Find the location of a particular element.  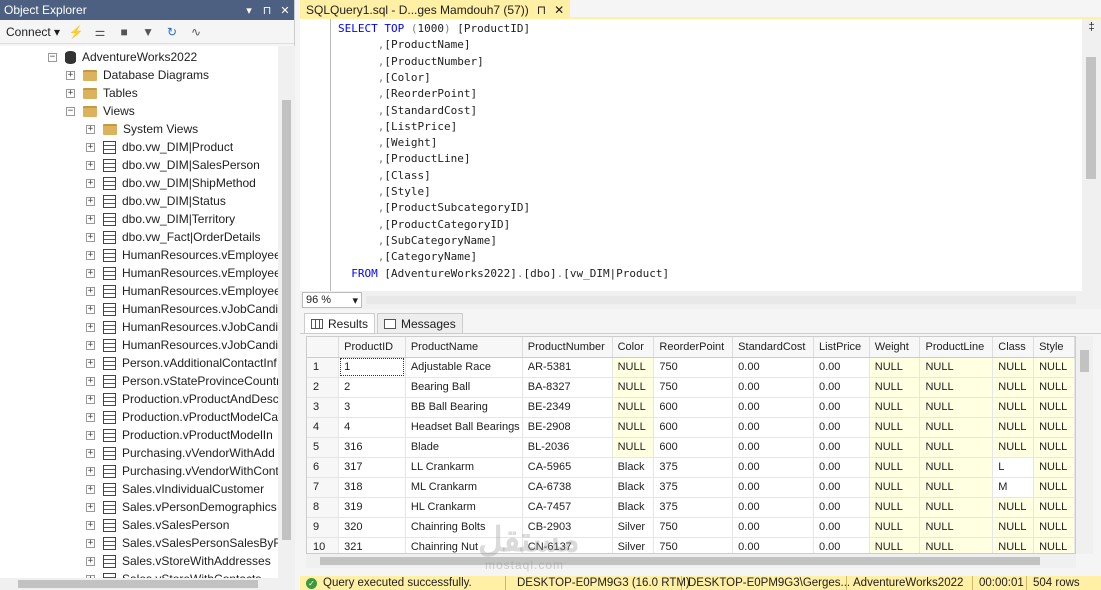

table-cell: BE-2349 is located at coordinates (567, 407).